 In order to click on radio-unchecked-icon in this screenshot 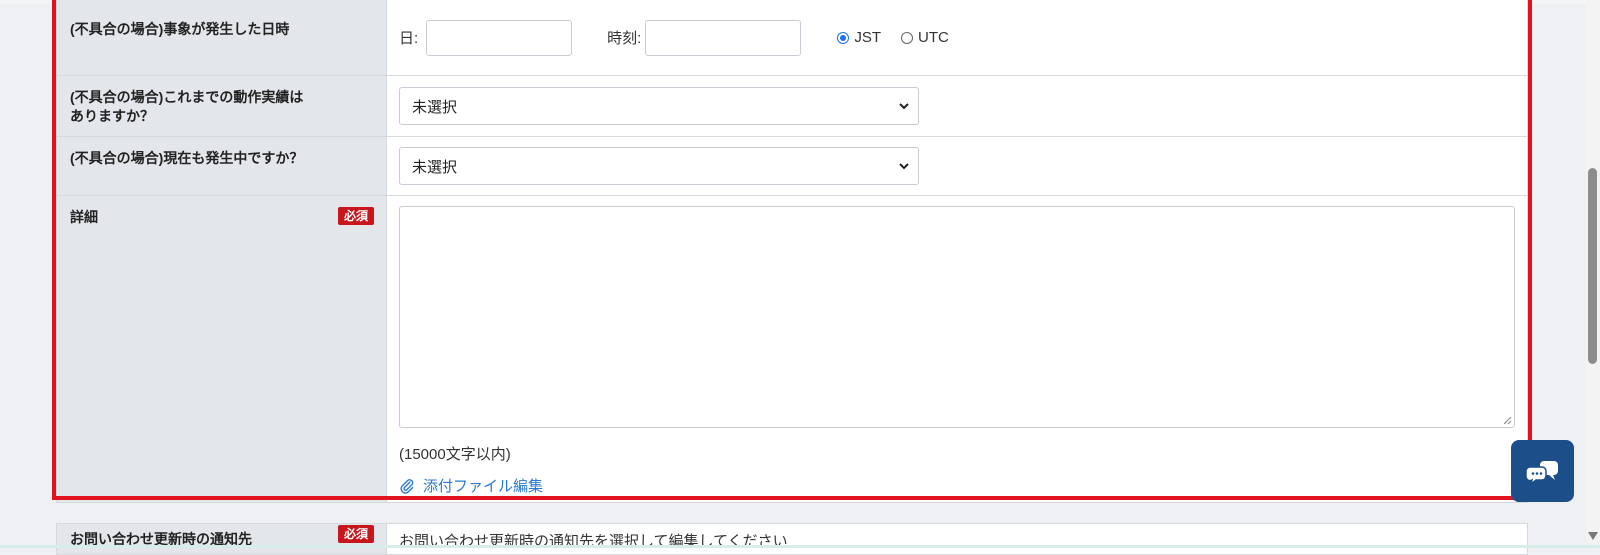, I will do `click(907, 37)`.